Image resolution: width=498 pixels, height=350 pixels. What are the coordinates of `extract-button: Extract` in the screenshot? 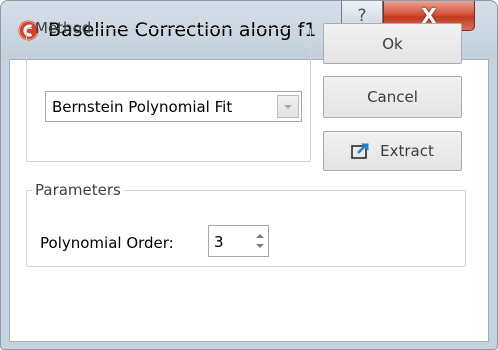 It's located at (392, 151).